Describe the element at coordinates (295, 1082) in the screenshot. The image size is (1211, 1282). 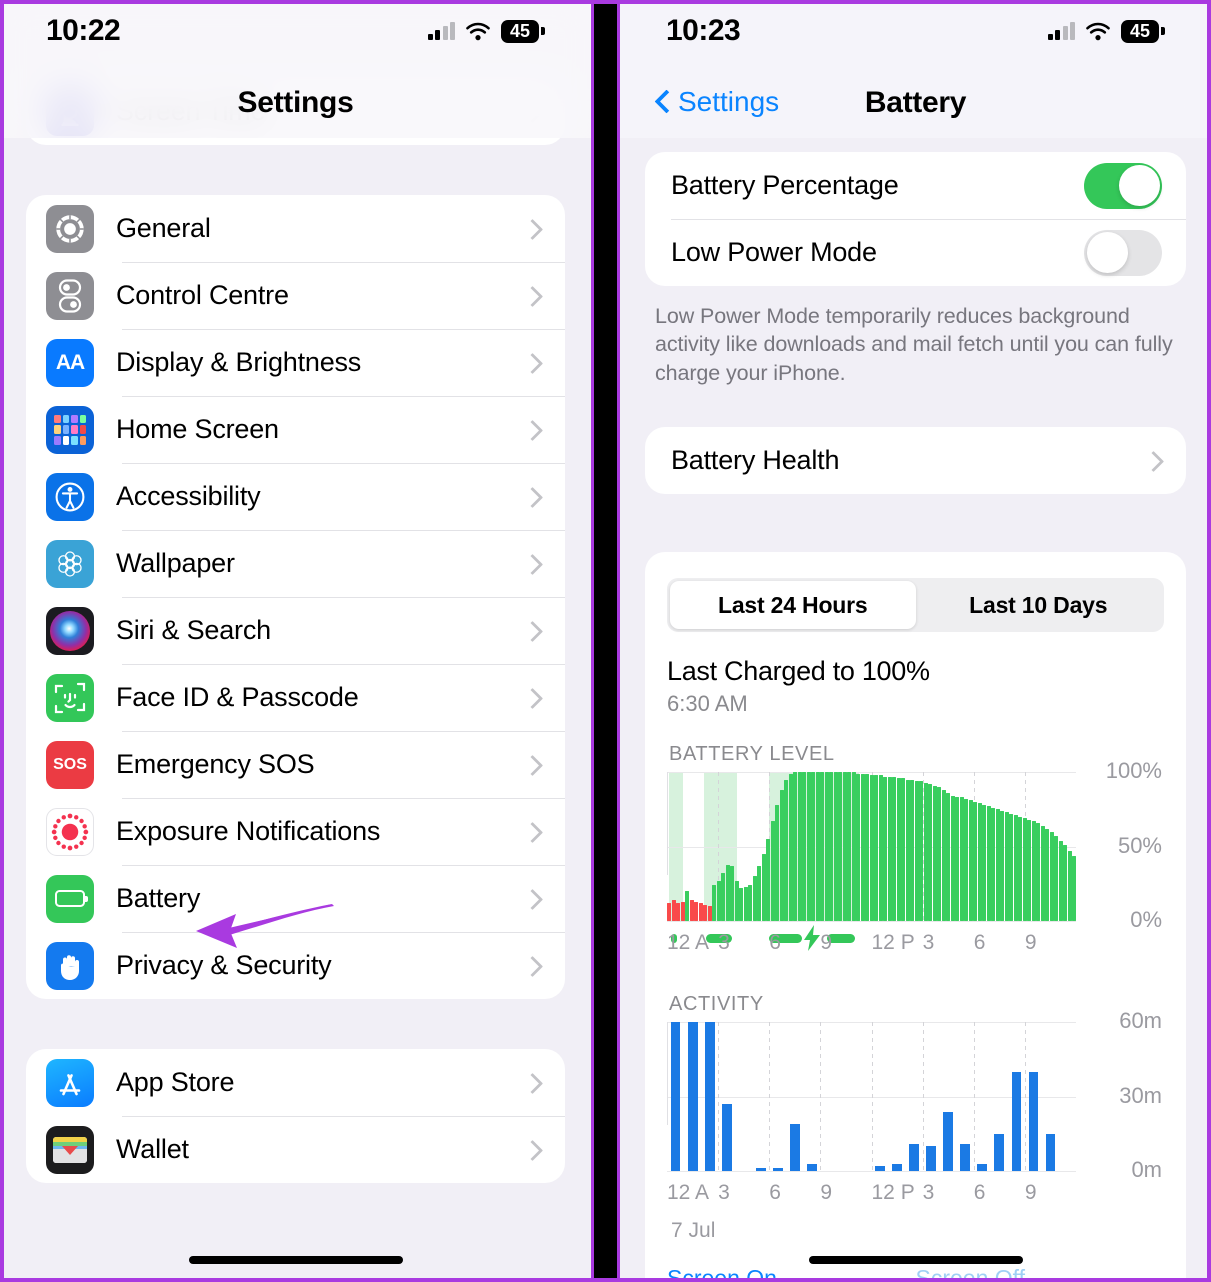
I see `sidebar-item-app-store: App Store` at that location.